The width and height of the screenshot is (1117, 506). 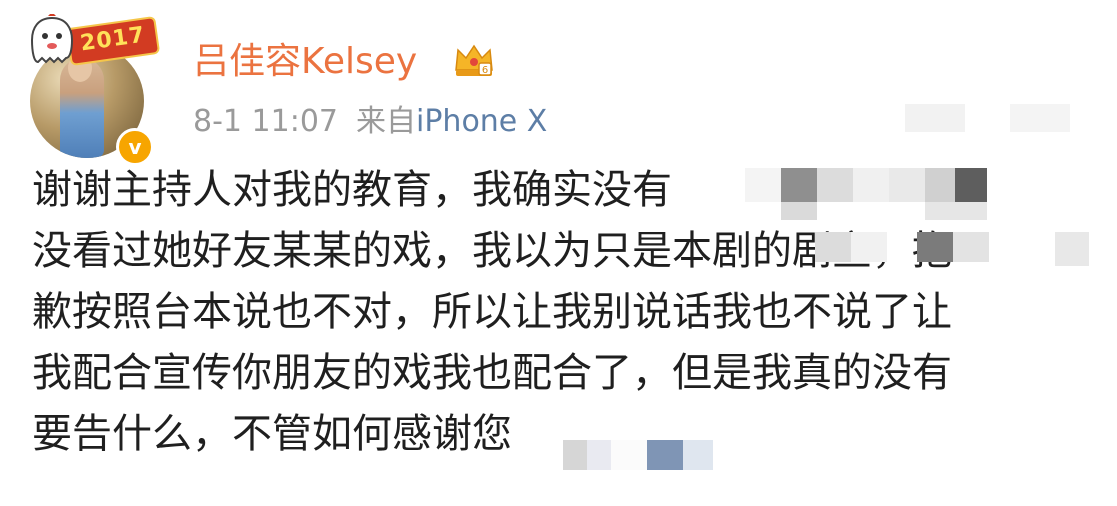 I want to click on post-meta: 8-1 11:07 来自iPhone X, so click(x=370, y=122).